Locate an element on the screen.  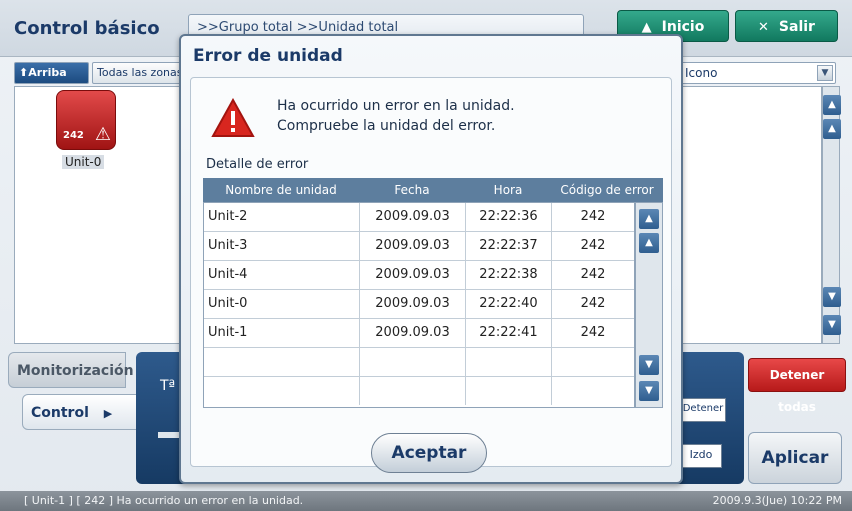
cell-name: Unit-3 is located at coordinates (282, 246).